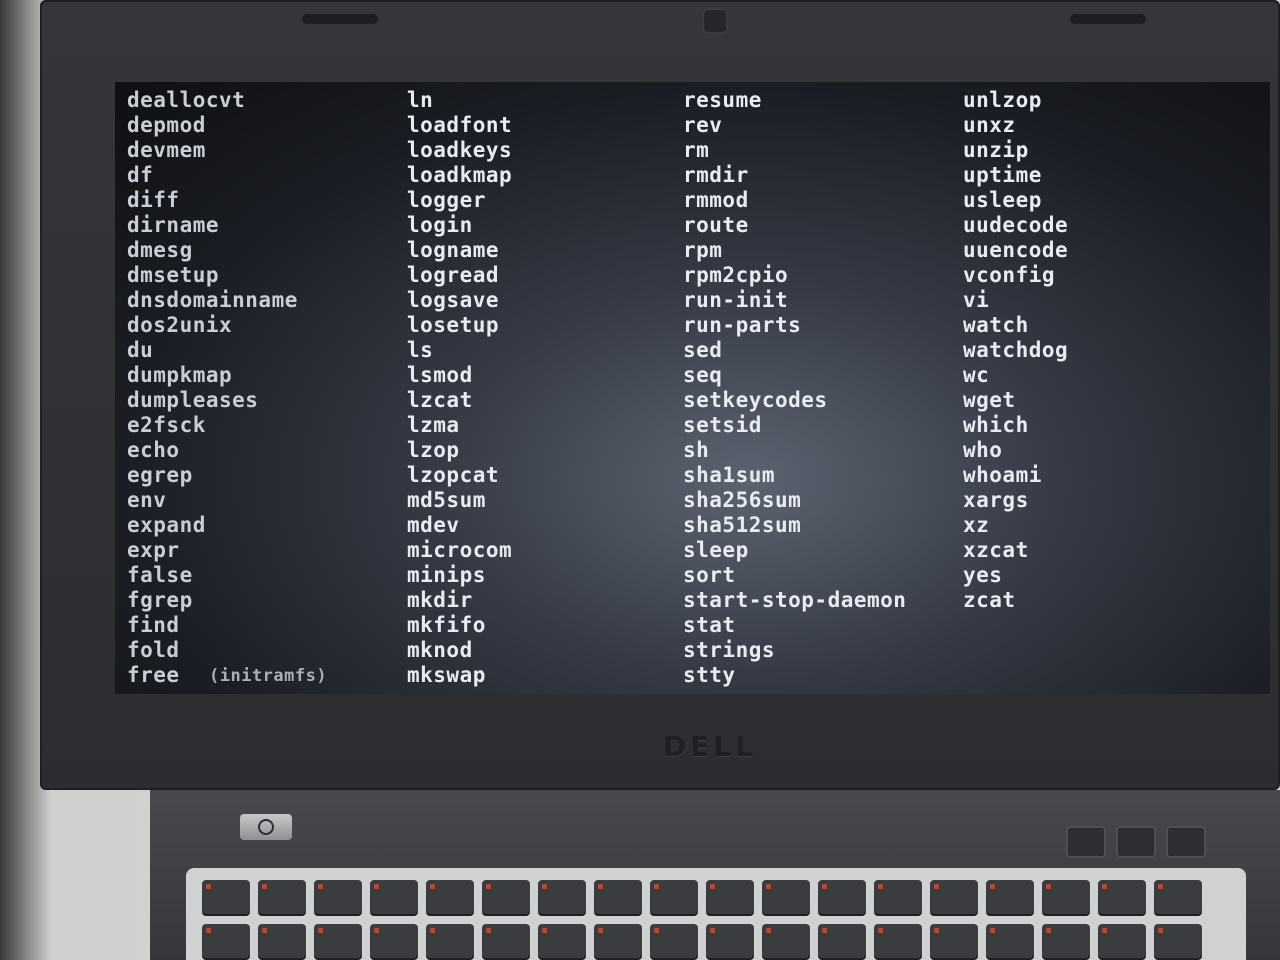  What do you see at coordinates (166, 525) in the screenshot?
I see `command-entry: expand` at bounding box center [166, 525].